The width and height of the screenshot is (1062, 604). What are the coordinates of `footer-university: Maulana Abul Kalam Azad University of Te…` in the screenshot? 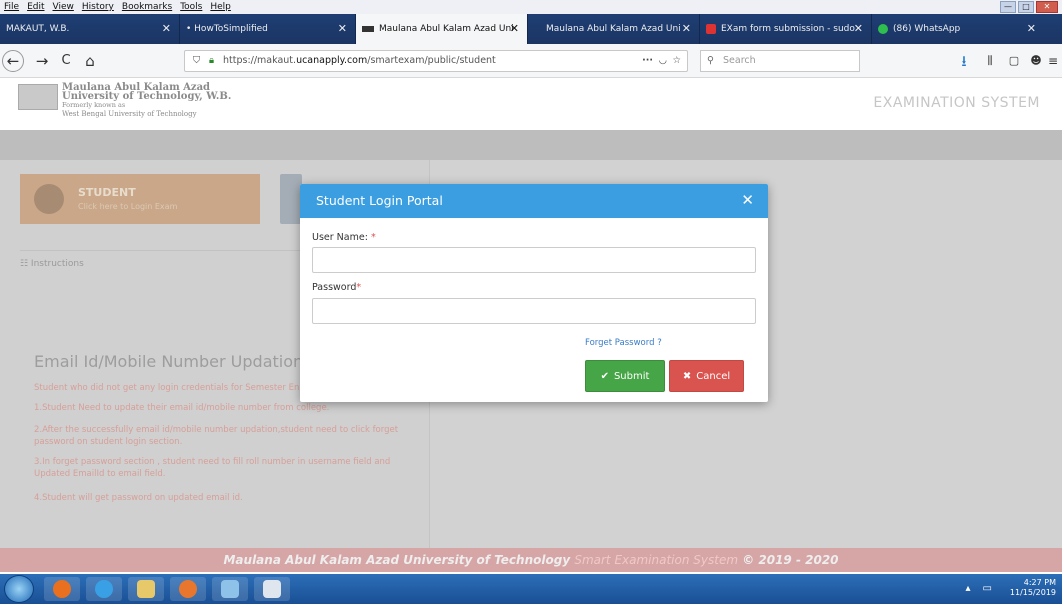 It's located at (397, 560).